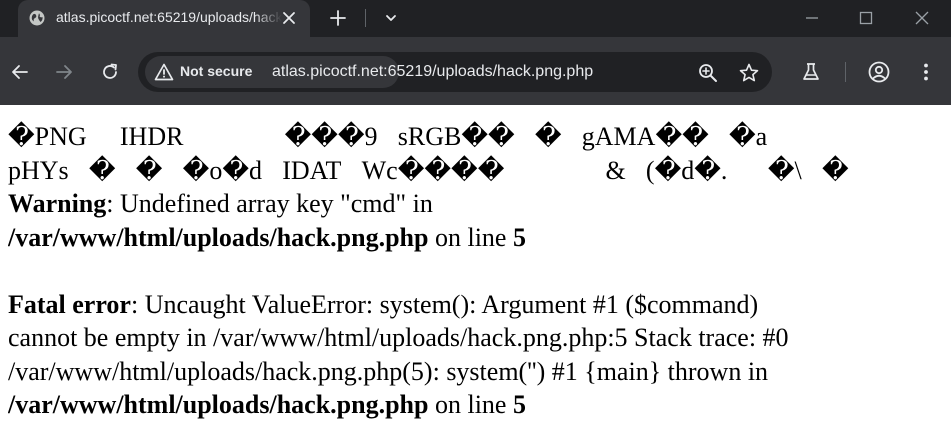 The height and width of the screenshot is (431, 951). Describe the element at coordinates (470, 404) in the screenshot. I see `fatal-error-on-line: on line` at that location.